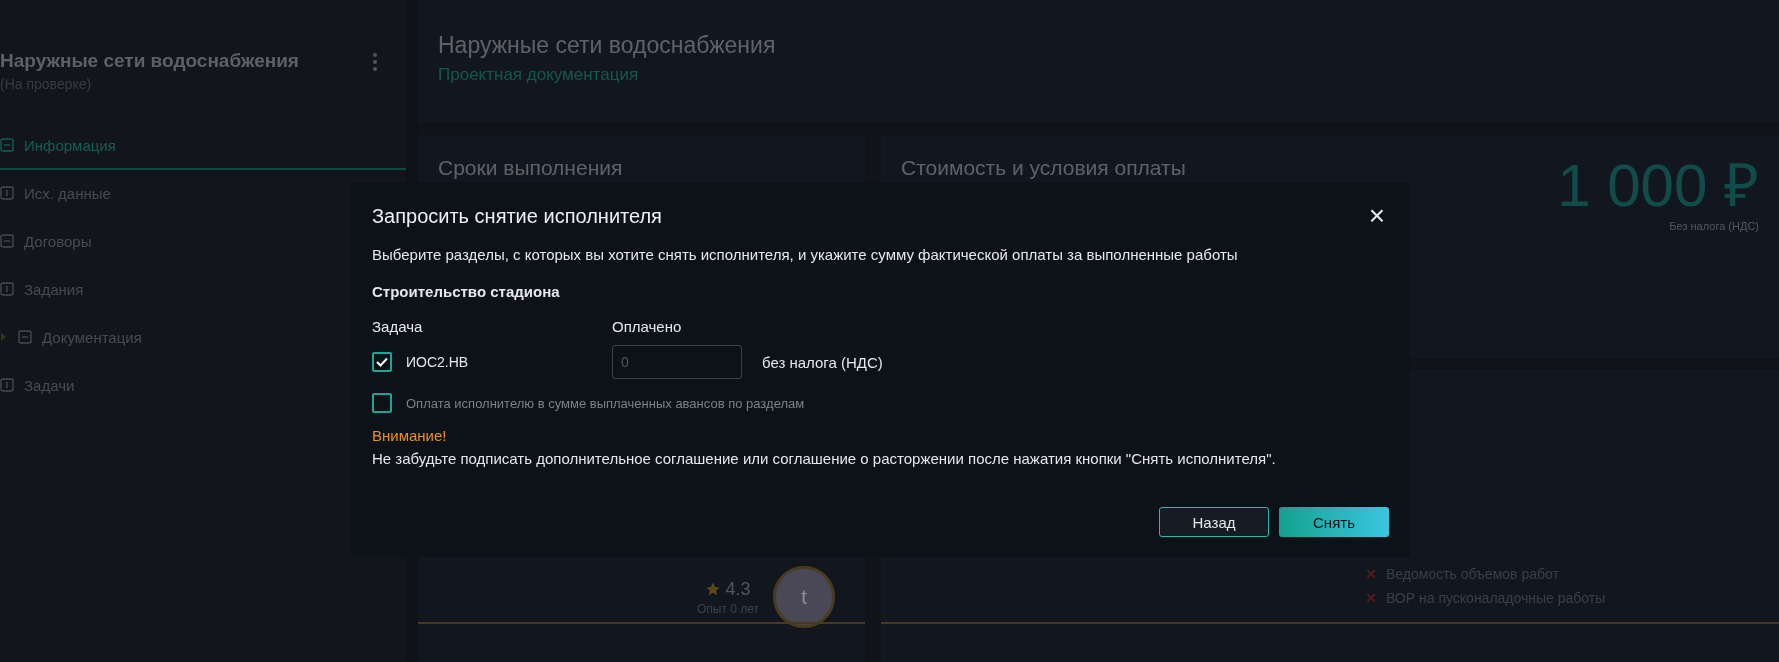 The width and height of the screenshot is (1779, 662). Describe the element at coordinates (804, 597) in the screenshot. I see `avatar: t` at that location.